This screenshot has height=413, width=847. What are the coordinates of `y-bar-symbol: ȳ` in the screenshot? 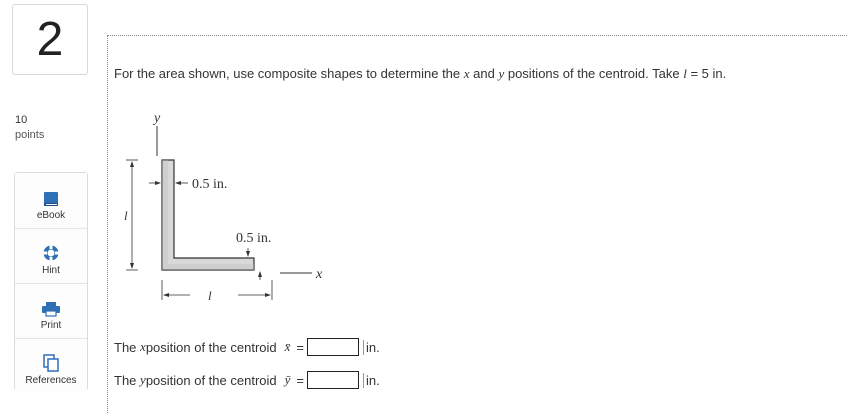 It's located at (287, 379).